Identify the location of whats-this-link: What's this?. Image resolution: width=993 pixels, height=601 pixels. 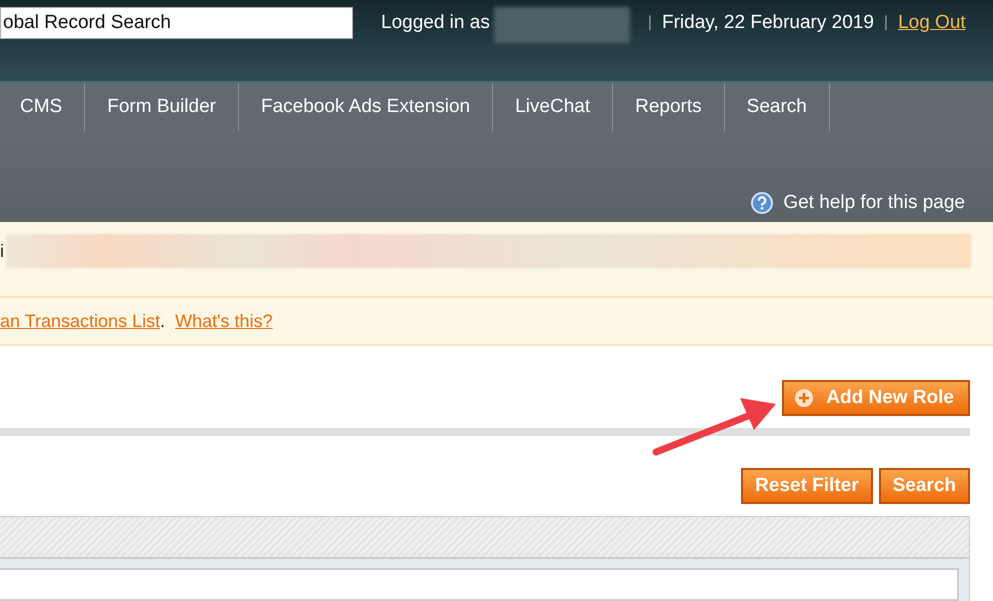
(224, 321).